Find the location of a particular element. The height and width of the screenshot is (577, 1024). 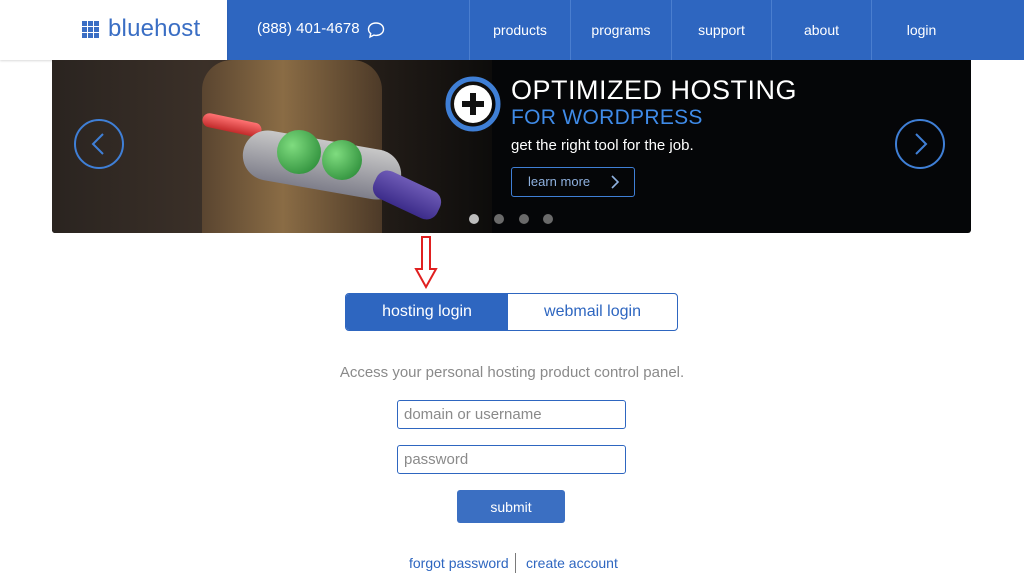

chevron-left-icon is located at coordinates (97, 144).